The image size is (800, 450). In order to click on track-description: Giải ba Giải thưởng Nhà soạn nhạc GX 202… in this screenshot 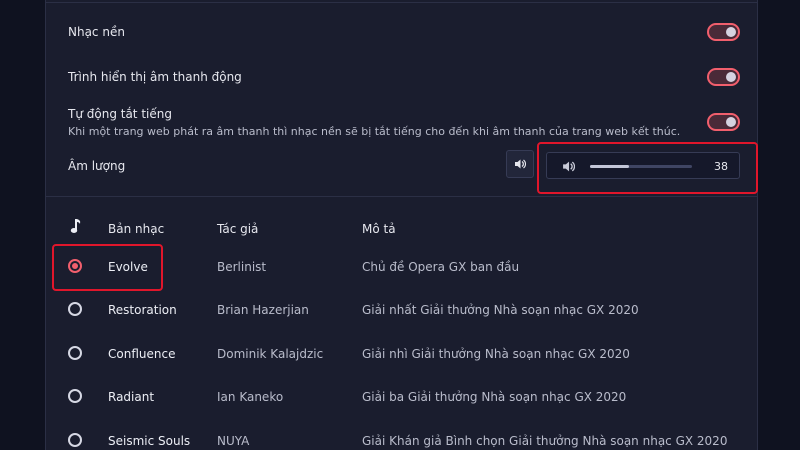, I will do `click(494, 397)`.